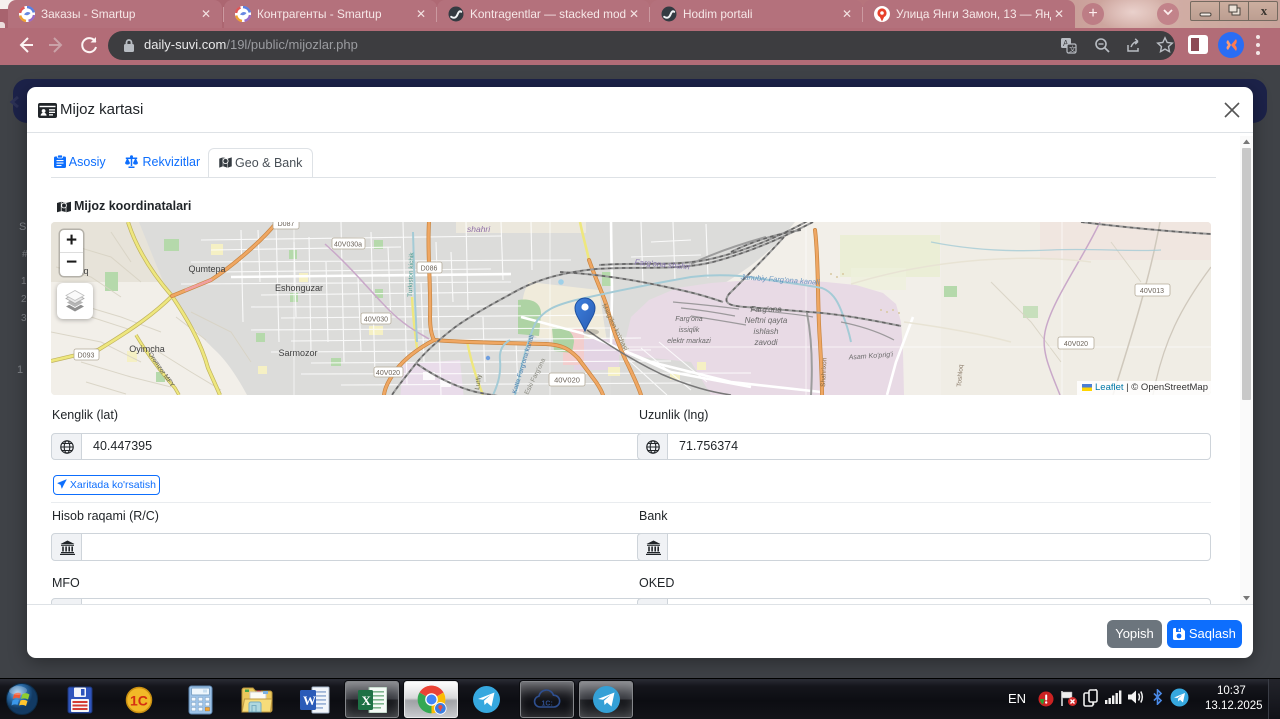  What do you see at coordinates (286, 225) in the screenshot?
I see `svg-text: D087` at bounding box center [286, 225].